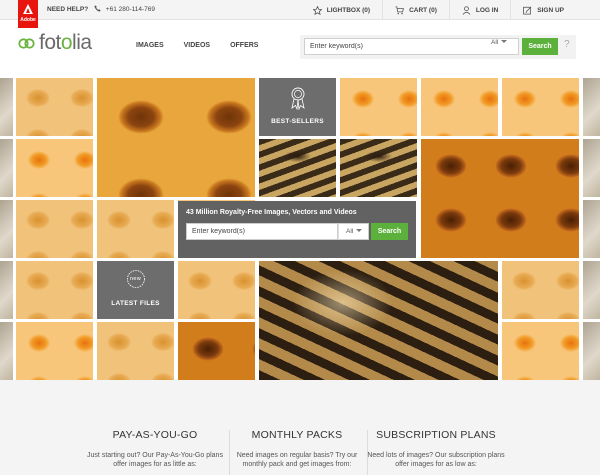 Image resolution: width=600 pixels, height=475 pixels. What do you see at coordinates (68, 9) in the screenshot?
I see `need-help-label: NEED HELP?` at bounding box center [68, 9].